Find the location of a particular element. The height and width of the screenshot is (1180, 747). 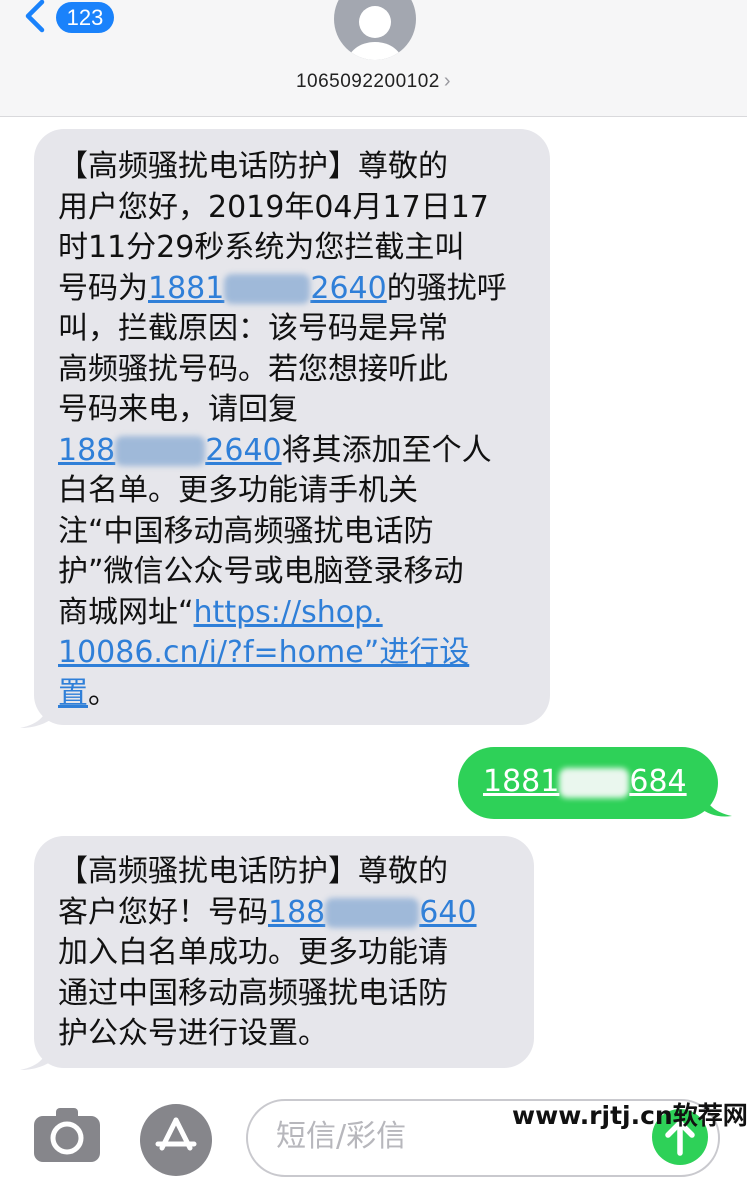

watermark-text: www.rjtj.cn软荐网 is located at coordinates (629, 1115).